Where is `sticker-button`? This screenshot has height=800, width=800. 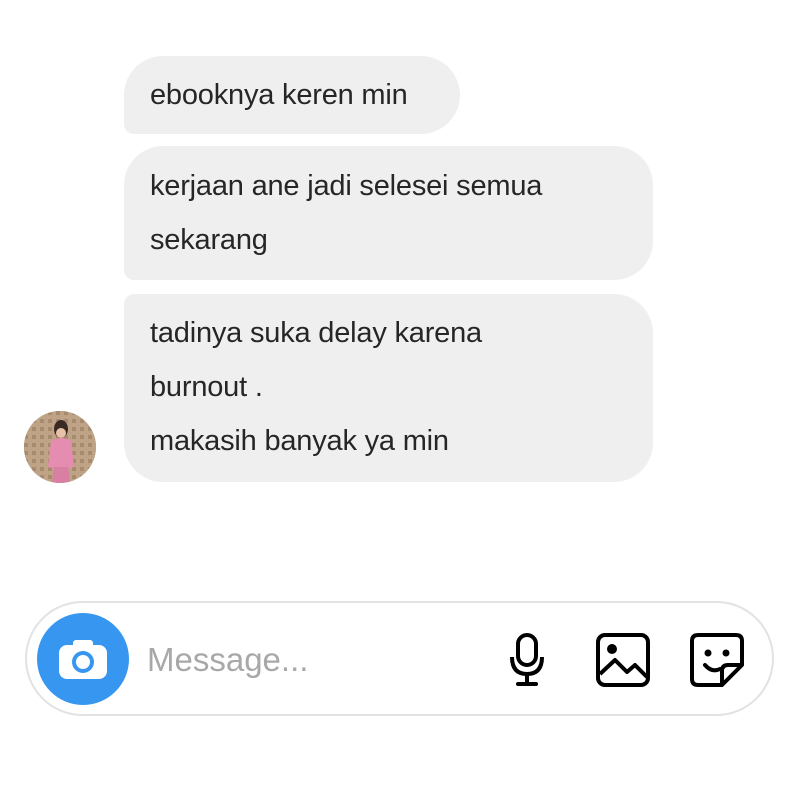
sticker-button is located at coordinates (717, 660).